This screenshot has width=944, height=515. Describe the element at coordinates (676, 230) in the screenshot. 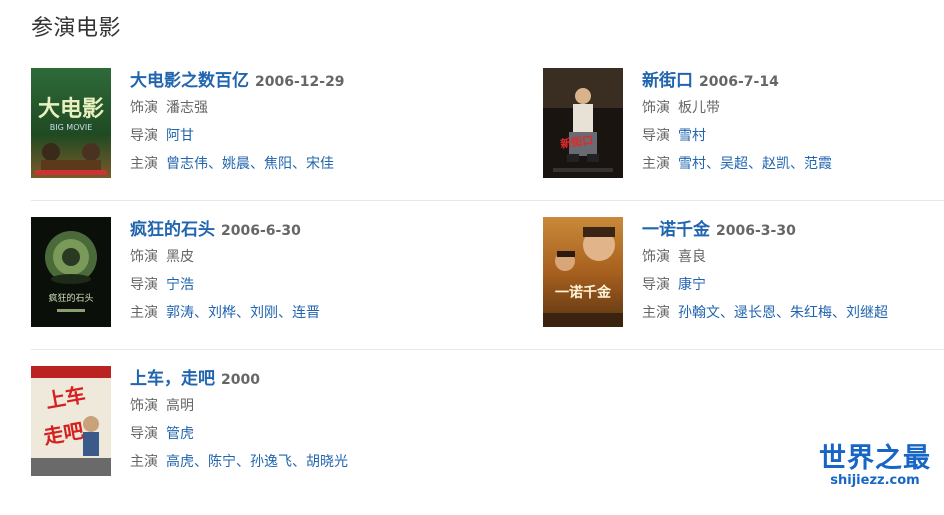

I see `film-title-link: 一诺千金` at that location.